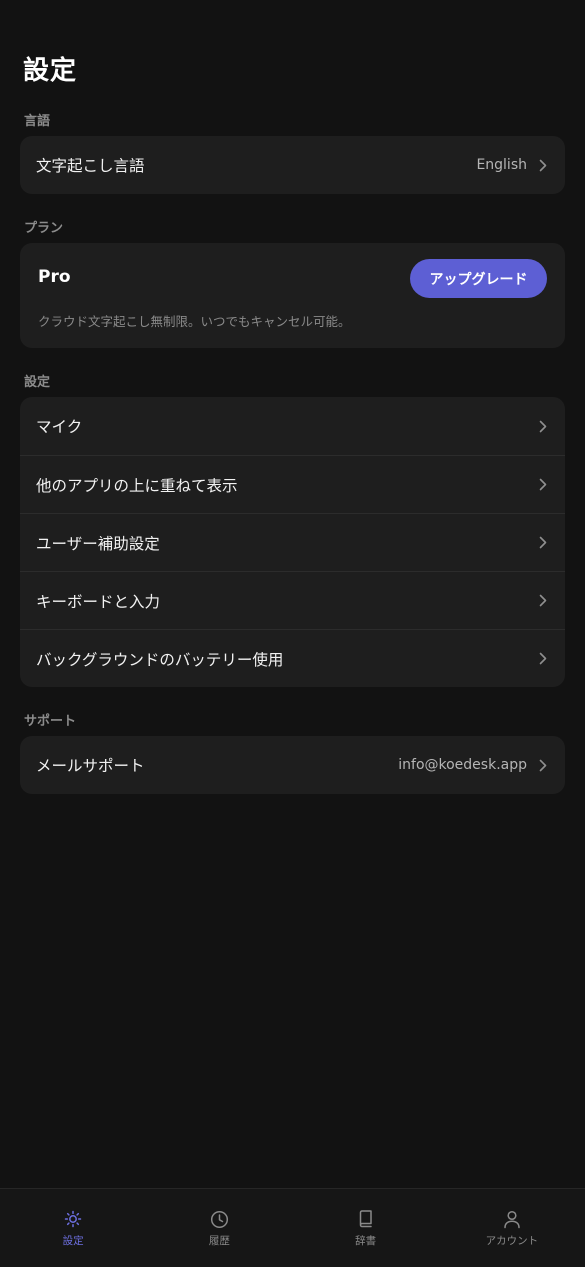 This screenshot has width=585, height=1267. Describe the element at coordinates (194, 321) in the screenshot. I see `plan-description: クラウド文字起こし無制限。いつでもキャンセル可能。` at that location.